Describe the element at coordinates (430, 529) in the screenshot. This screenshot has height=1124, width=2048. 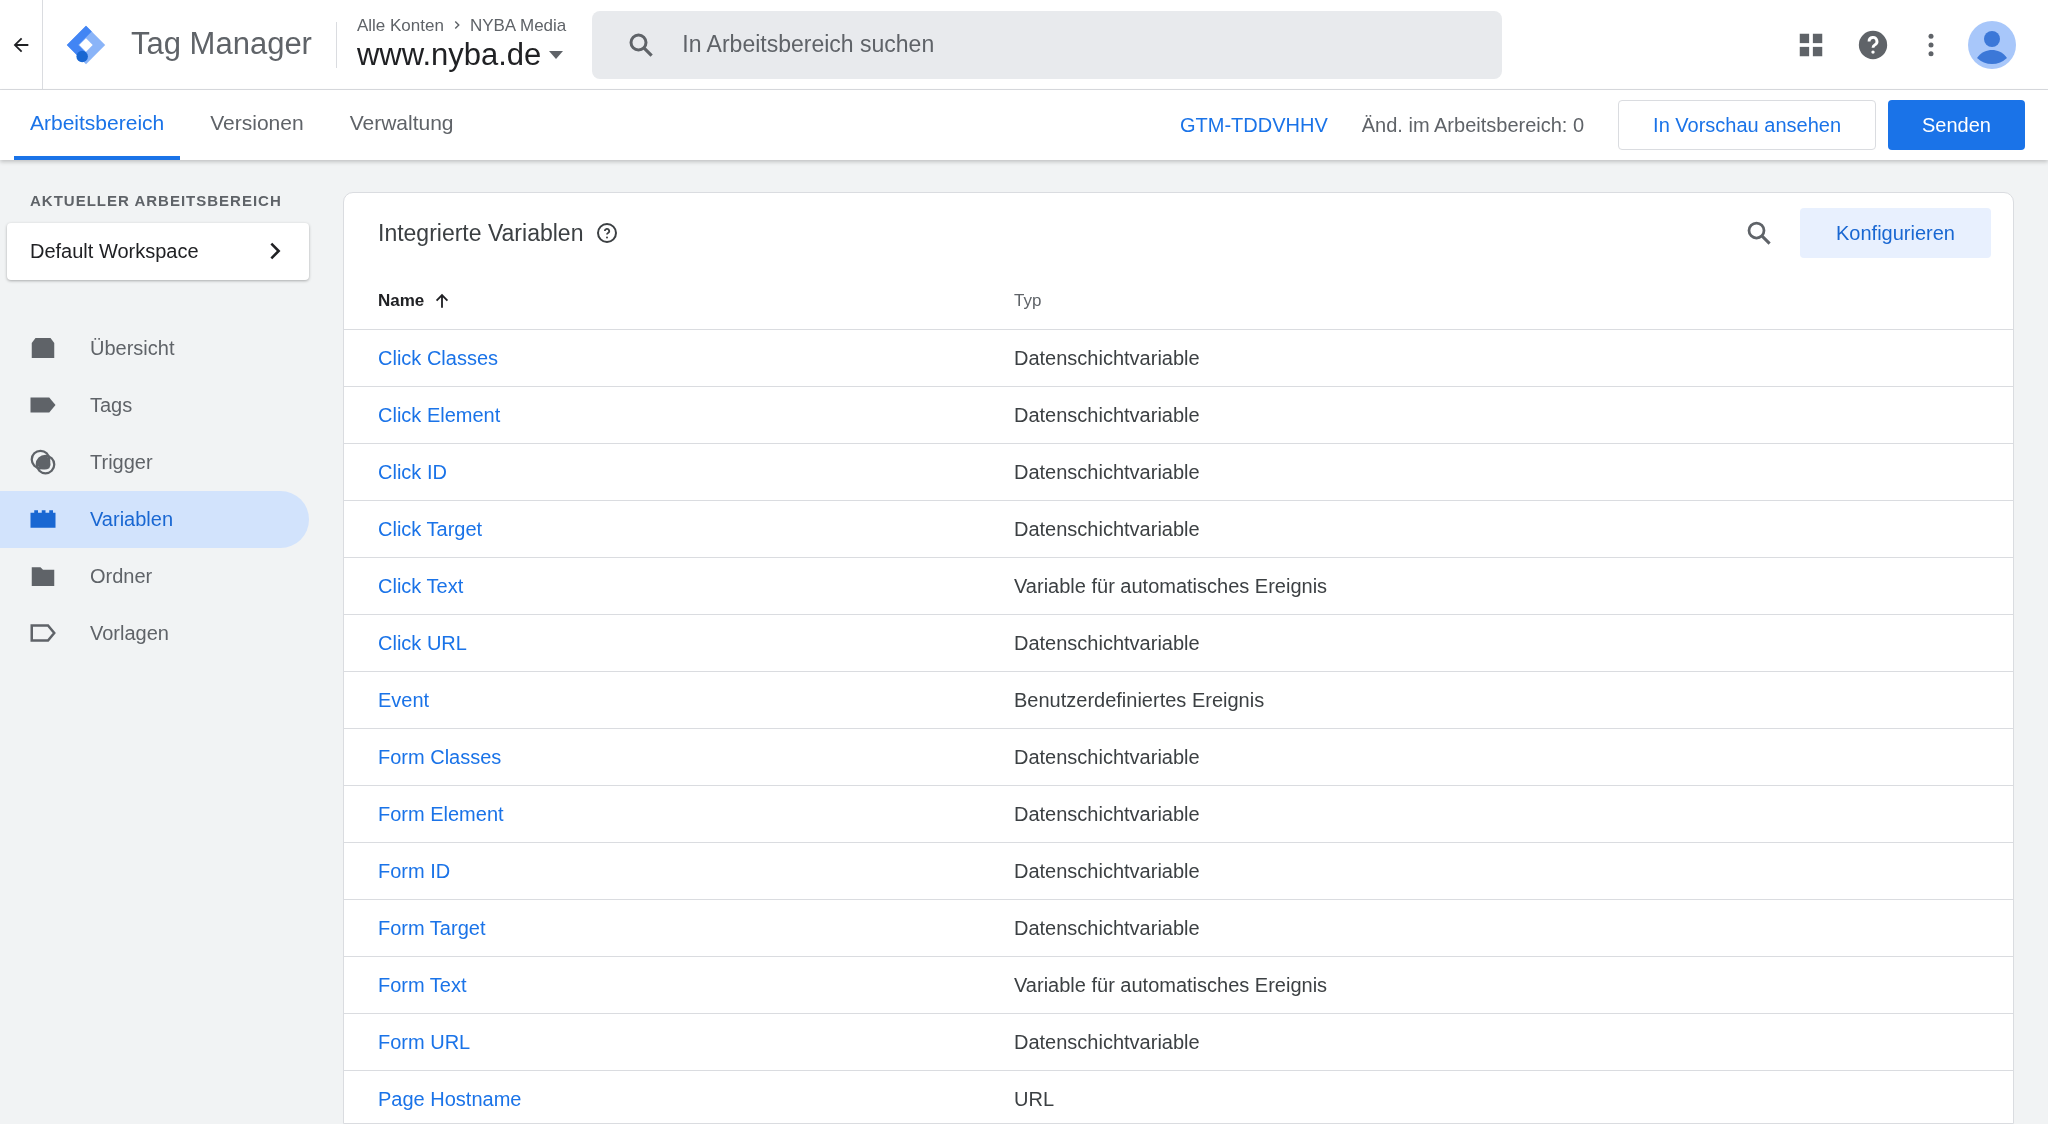
I see `variable-name-link: Click Target` at that location.